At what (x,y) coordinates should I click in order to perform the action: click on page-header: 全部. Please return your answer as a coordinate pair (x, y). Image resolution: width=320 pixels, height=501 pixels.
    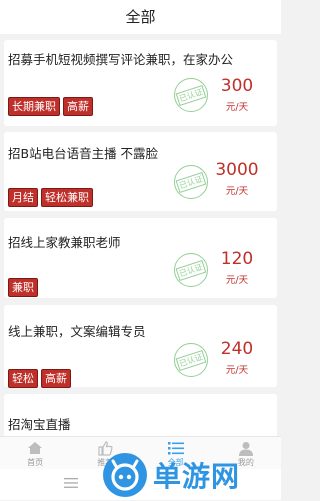
    Looking at the image, I should click on (140, 17).